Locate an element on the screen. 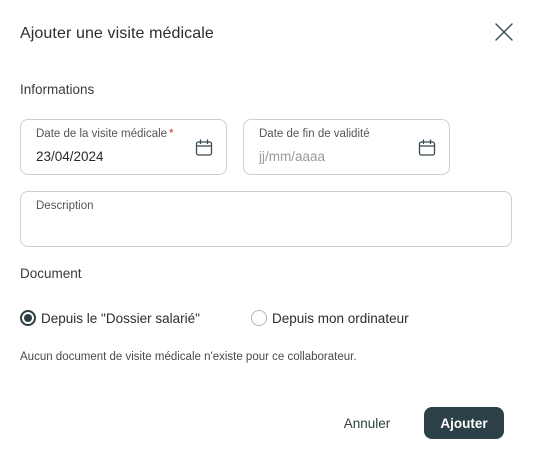 Image resolution: width=533 pixels, height=461 pixels. radio-employee-file-label: Depuis le "Dossier salarié" is located at coordinates (120, 318).